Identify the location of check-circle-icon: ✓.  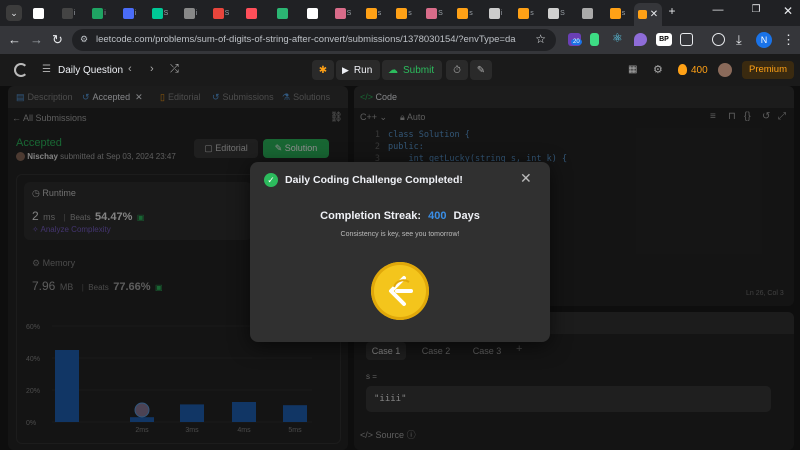
(271, 180).